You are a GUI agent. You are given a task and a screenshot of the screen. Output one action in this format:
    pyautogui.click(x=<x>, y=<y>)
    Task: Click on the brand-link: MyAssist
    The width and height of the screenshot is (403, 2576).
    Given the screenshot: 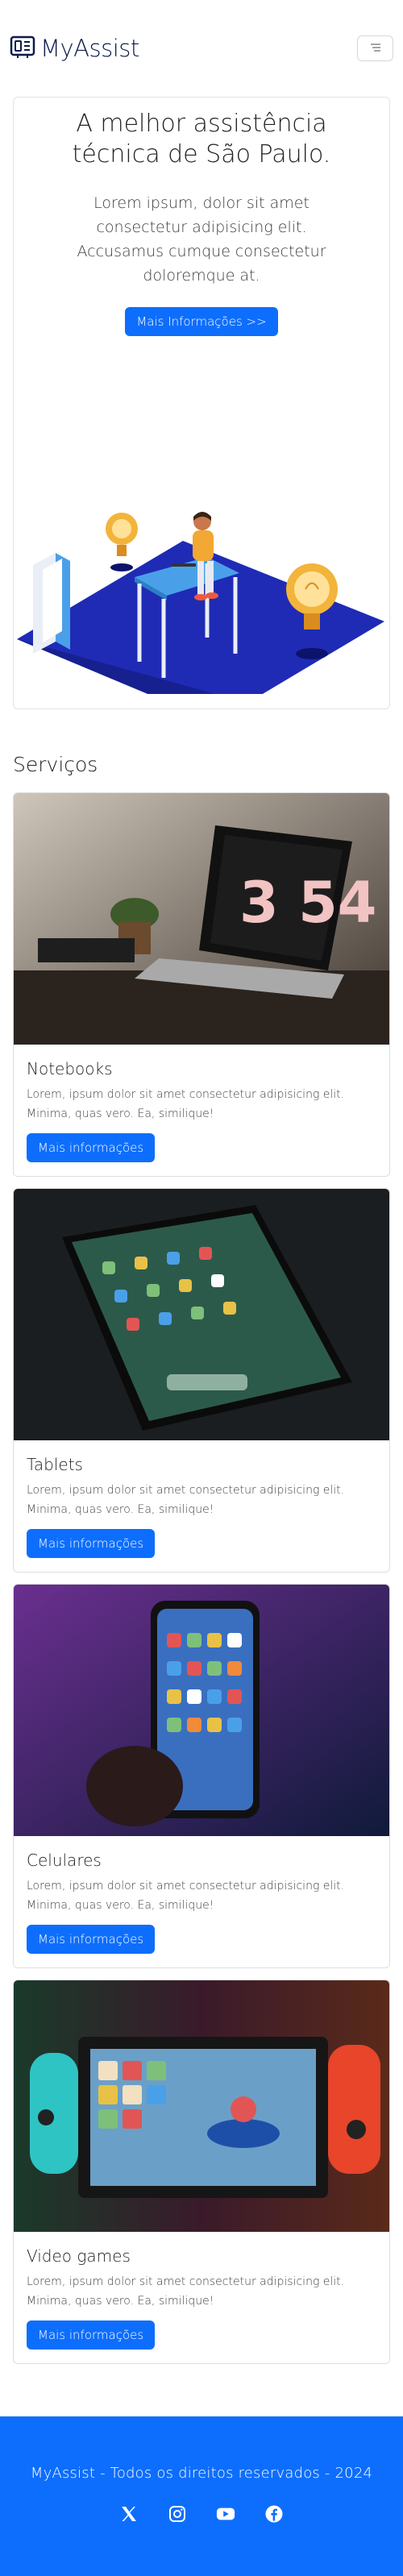 What is the action you would take?
    pyautogui.click(x=74, y=48)
    